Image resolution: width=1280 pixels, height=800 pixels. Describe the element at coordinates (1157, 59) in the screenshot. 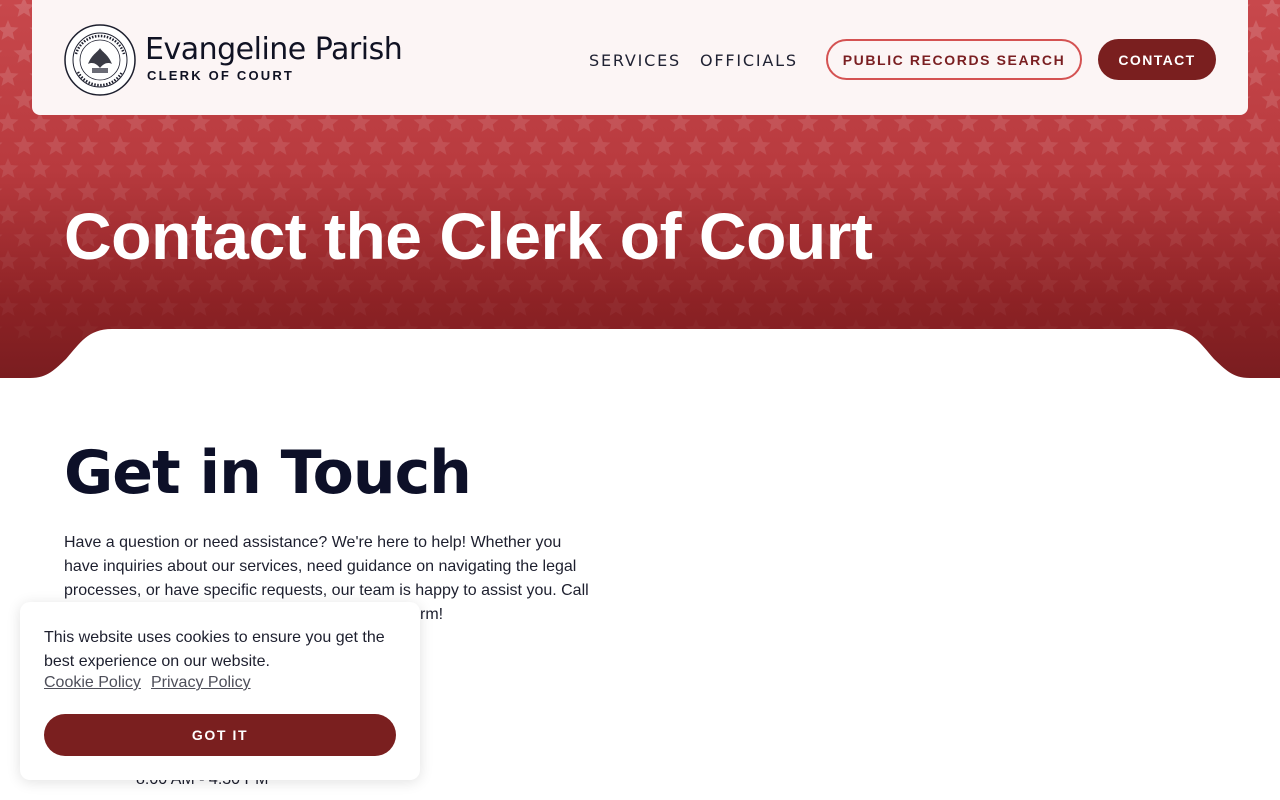

I see `contact-button: CONTACT` at that location.